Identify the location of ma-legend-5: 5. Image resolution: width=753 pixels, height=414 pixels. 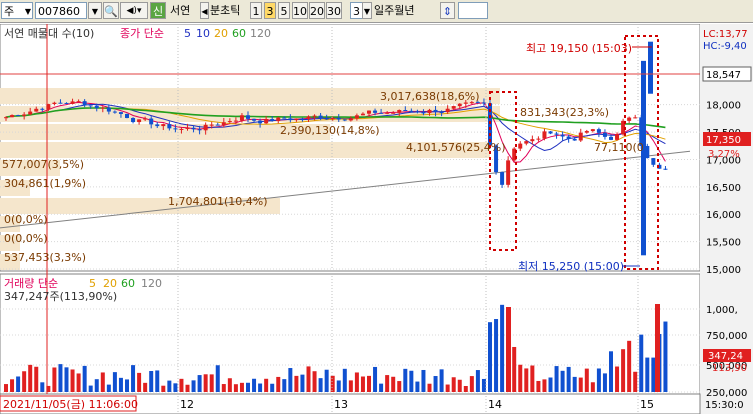
(187, 33).